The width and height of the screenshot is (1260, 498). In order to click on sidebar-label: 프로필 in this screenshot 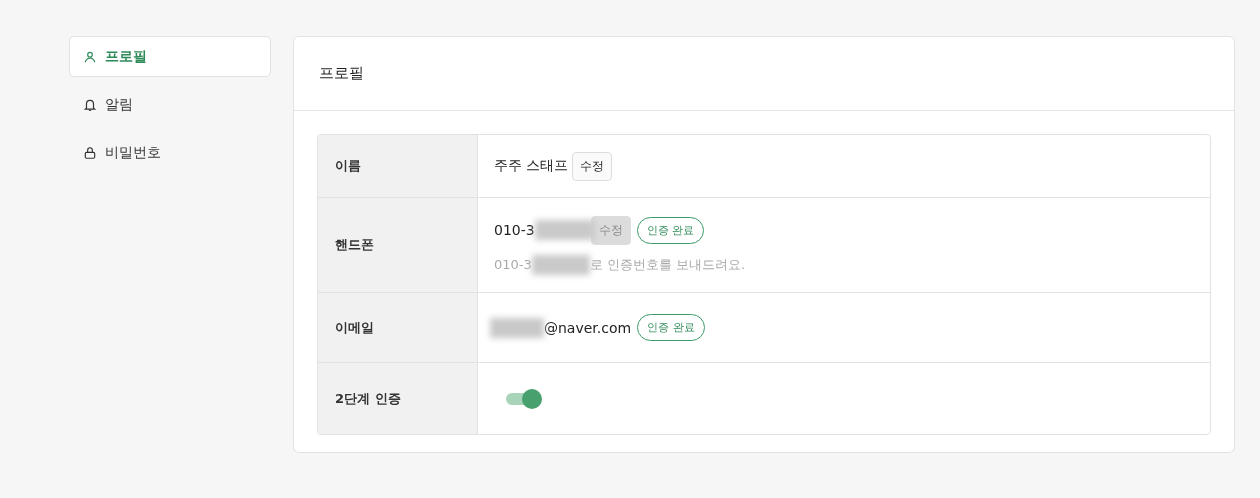, I will do `click(126, 56)`.